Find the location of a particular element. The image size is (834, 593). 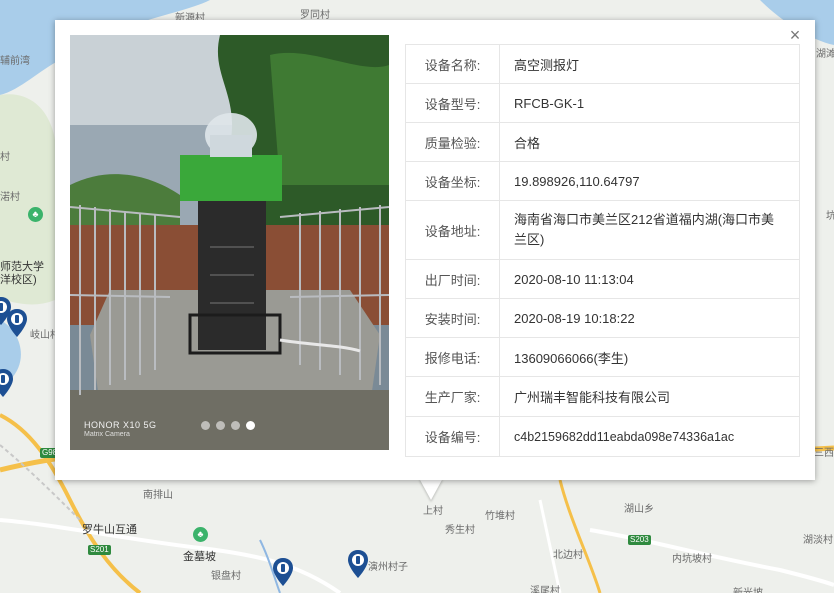

info-row: 设备坐标: 19.898926,110.64797 is located at coordinates (602, 181).